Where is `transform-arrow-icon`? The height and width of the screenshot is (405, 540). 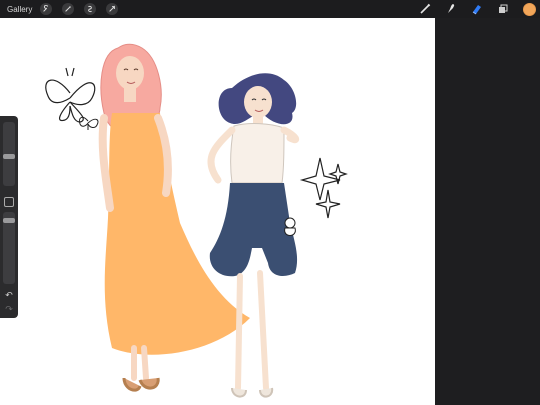 transform-arrow-icon is located at coordinates (112, 9).